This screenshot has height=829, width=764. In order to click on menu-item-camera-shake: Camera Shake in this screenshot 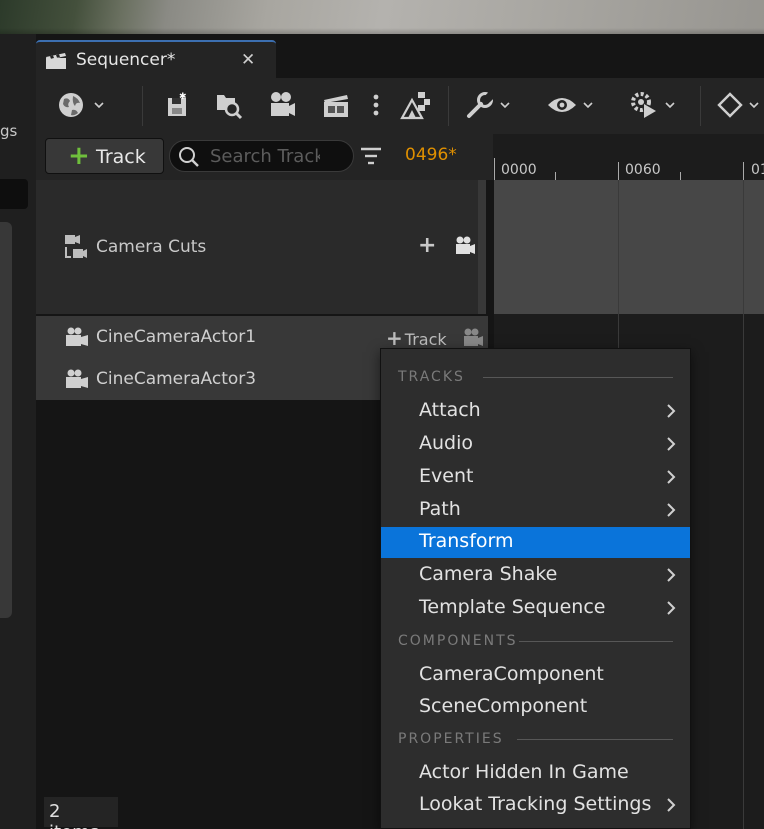, I will do `click(535, 575)`.